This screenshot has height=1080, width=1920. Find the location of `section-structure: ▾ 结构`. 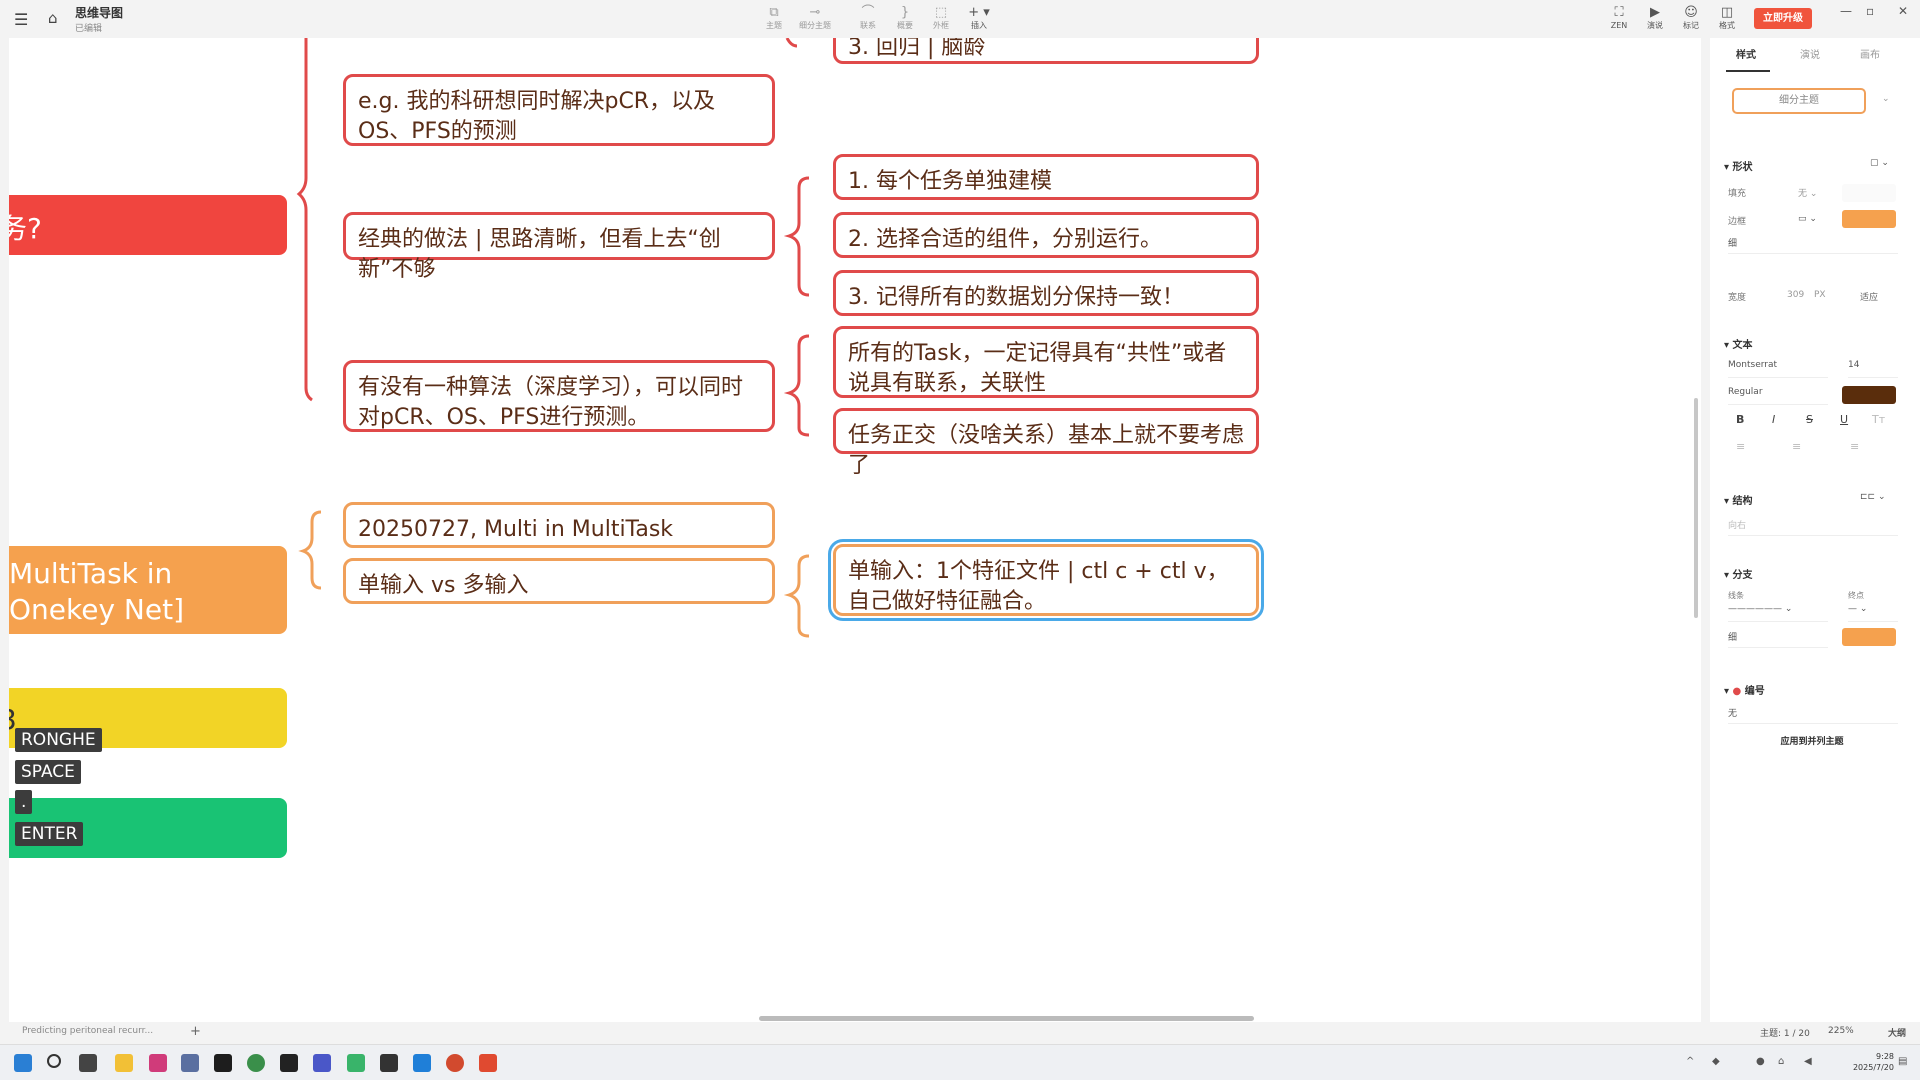

section-structure: ▾ 结构 is located at coordinates (1738, 499).